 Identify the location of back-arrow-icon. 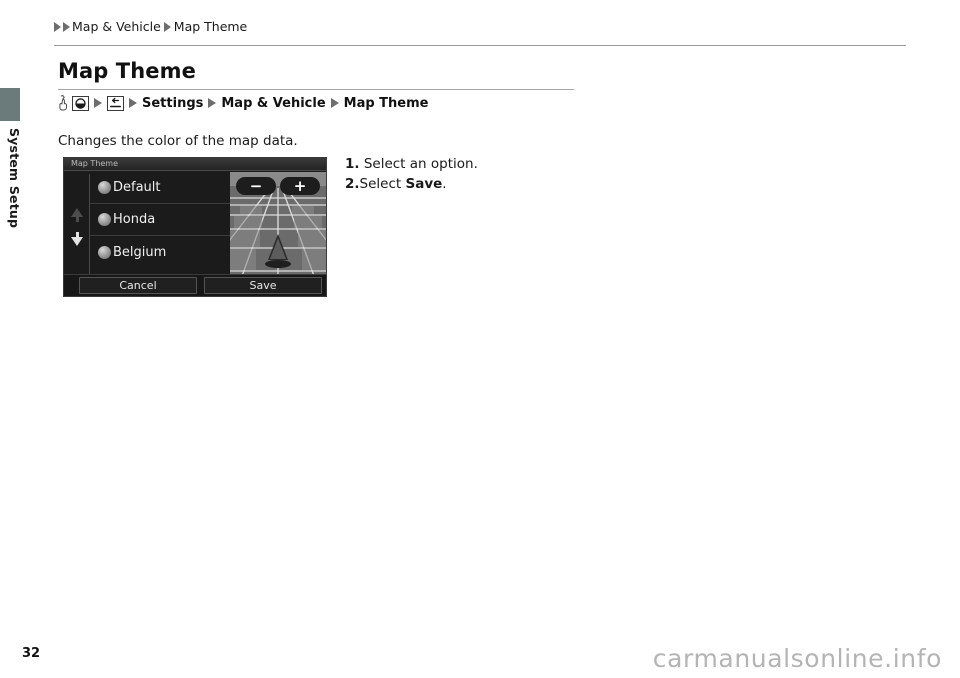
(115, 103).